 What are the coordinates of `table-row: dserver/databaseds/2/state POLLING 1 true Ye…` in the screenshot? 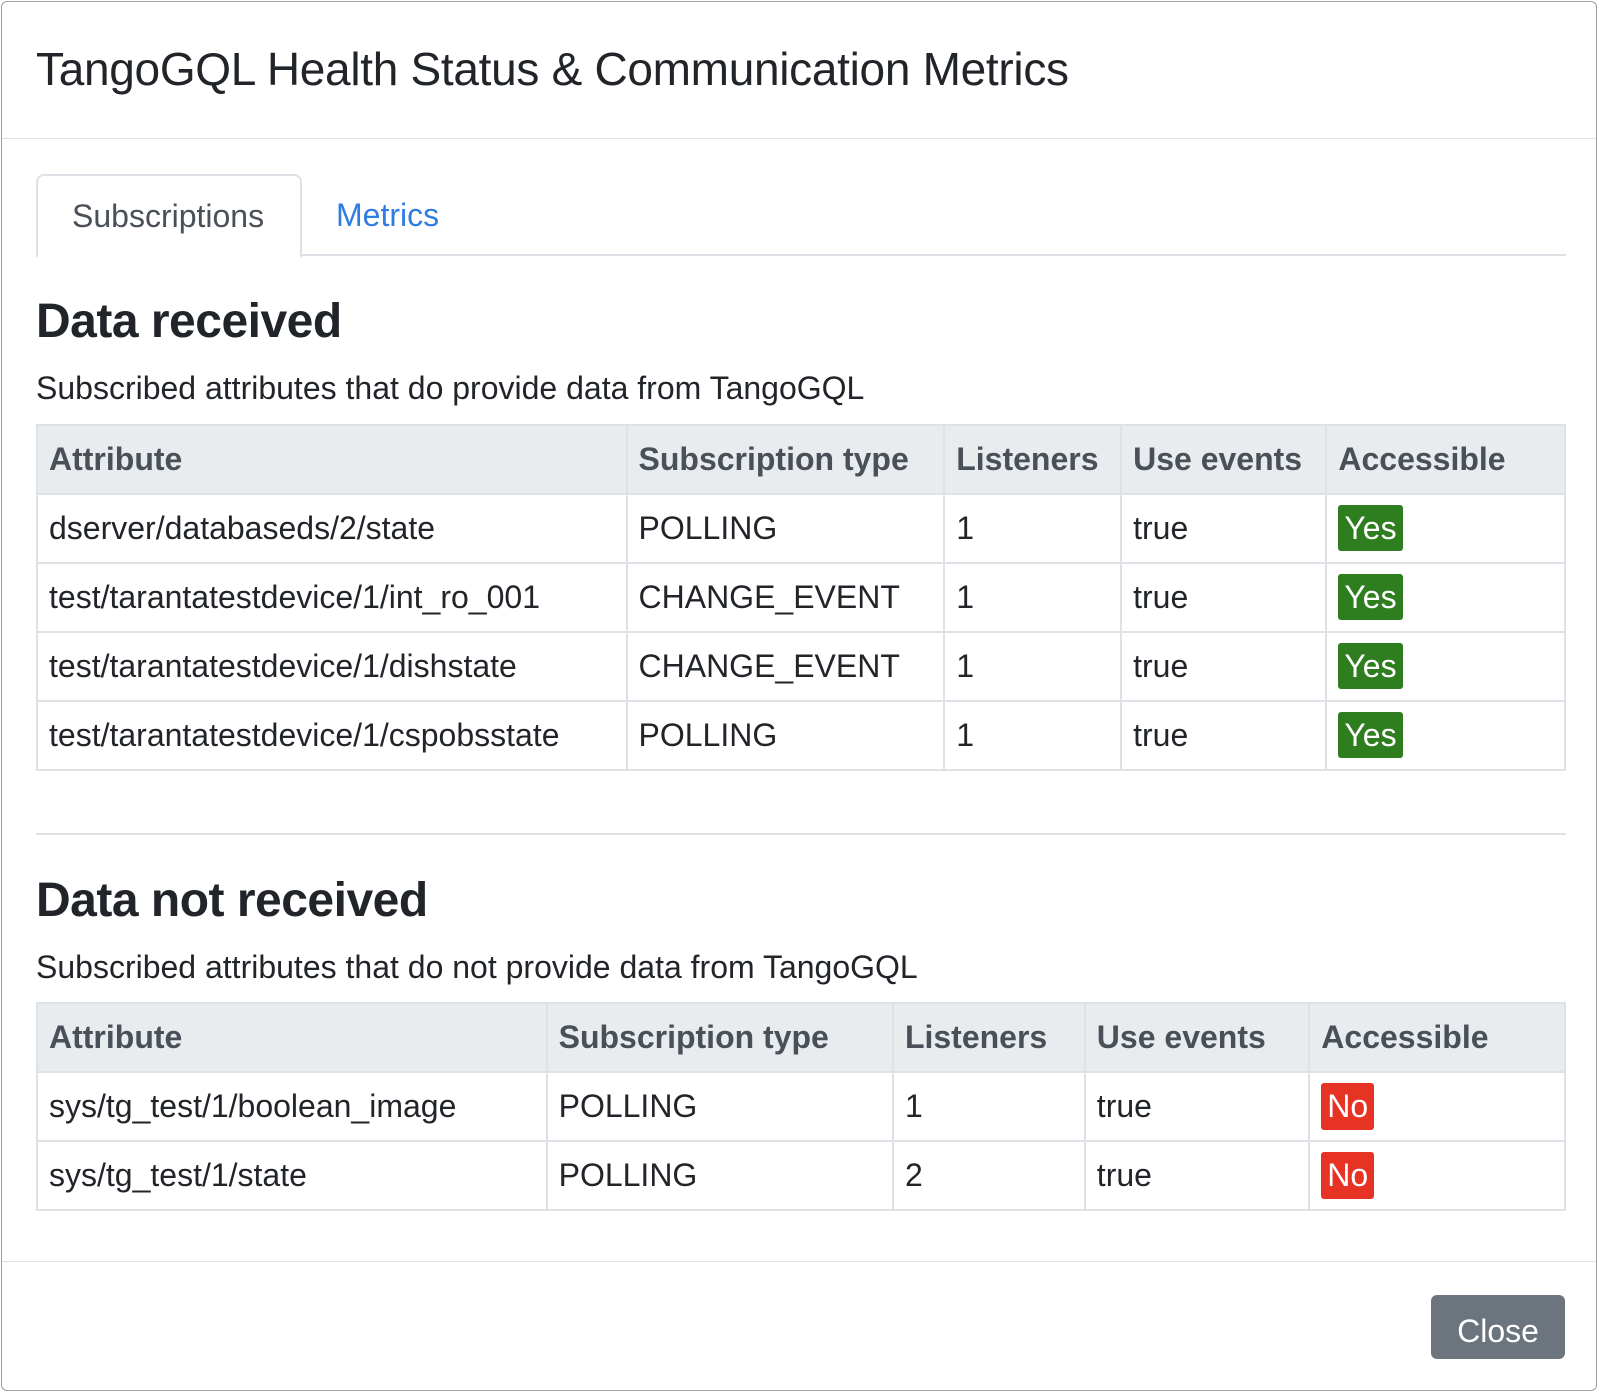 It's located at (801, 528).